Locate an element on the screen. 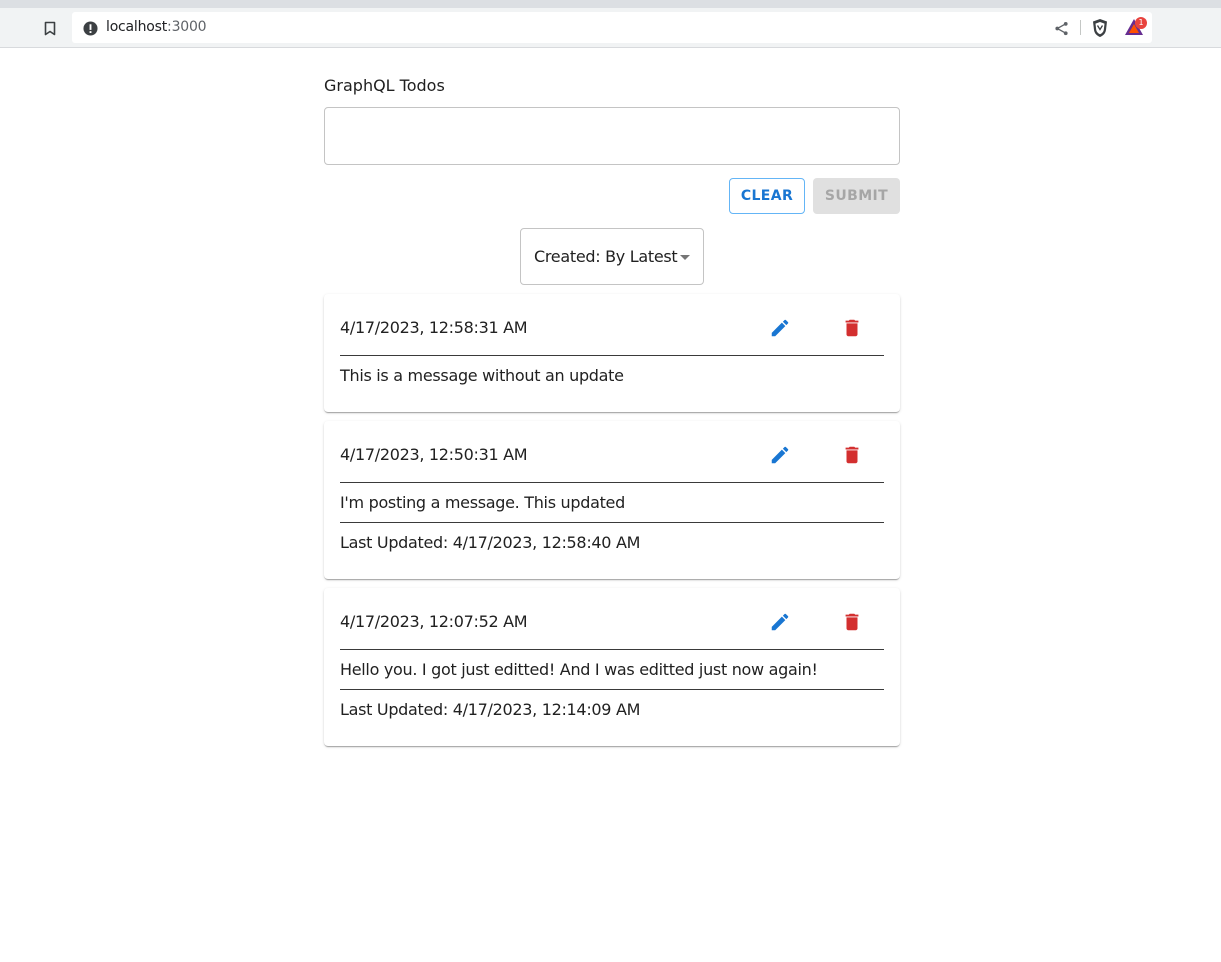  todo-input is located at coordinates (612, 136).